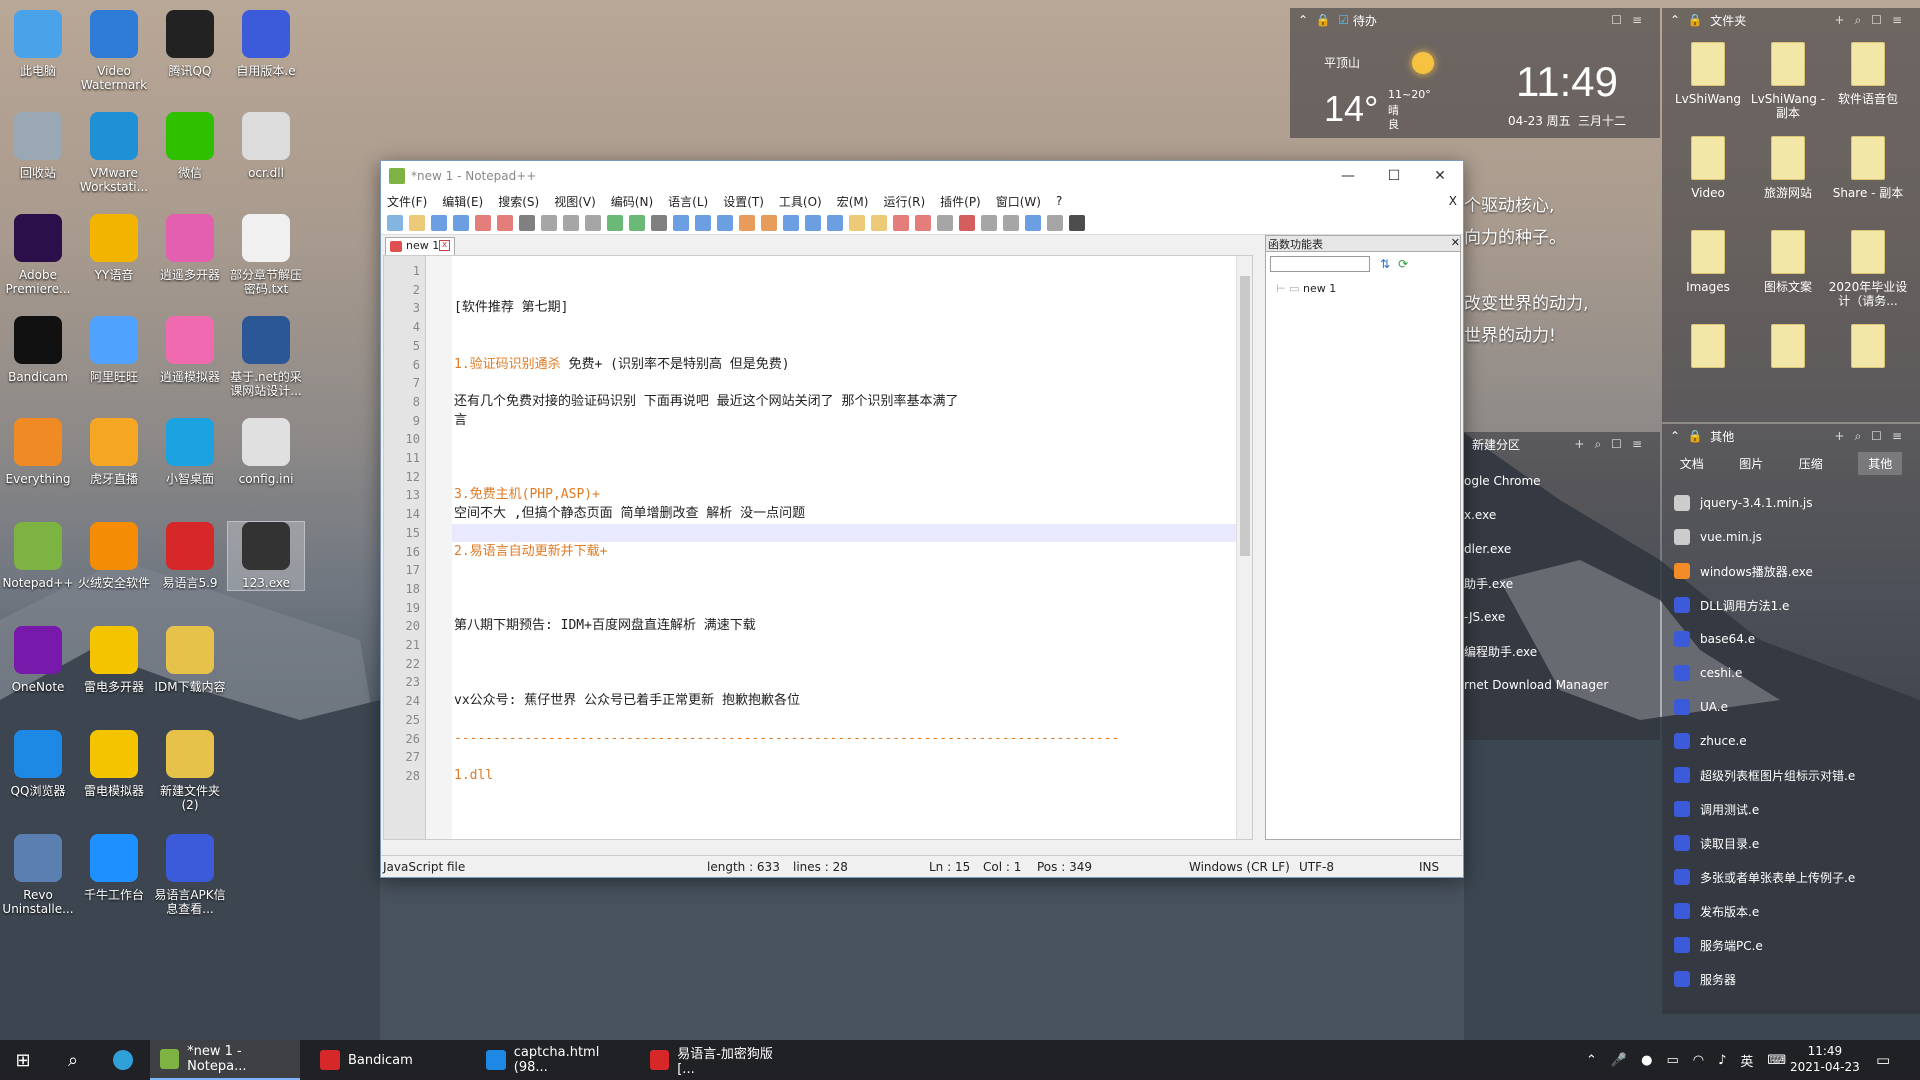  I want to click on edge-button, so click(123, 1060).